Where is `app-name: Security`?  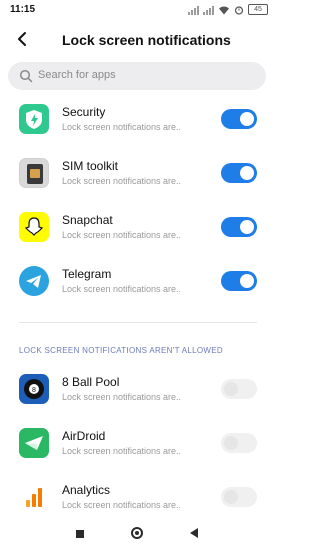
app-name: Security is located at coordinates (84, 112).